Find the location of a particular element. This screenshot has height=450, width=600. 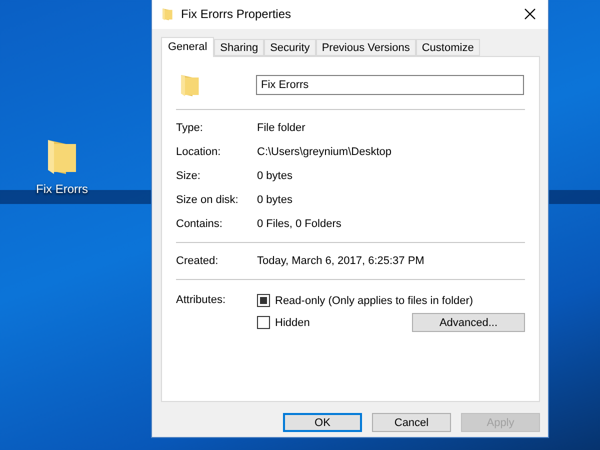

tab: Customize is located at coordinates (448, 47).